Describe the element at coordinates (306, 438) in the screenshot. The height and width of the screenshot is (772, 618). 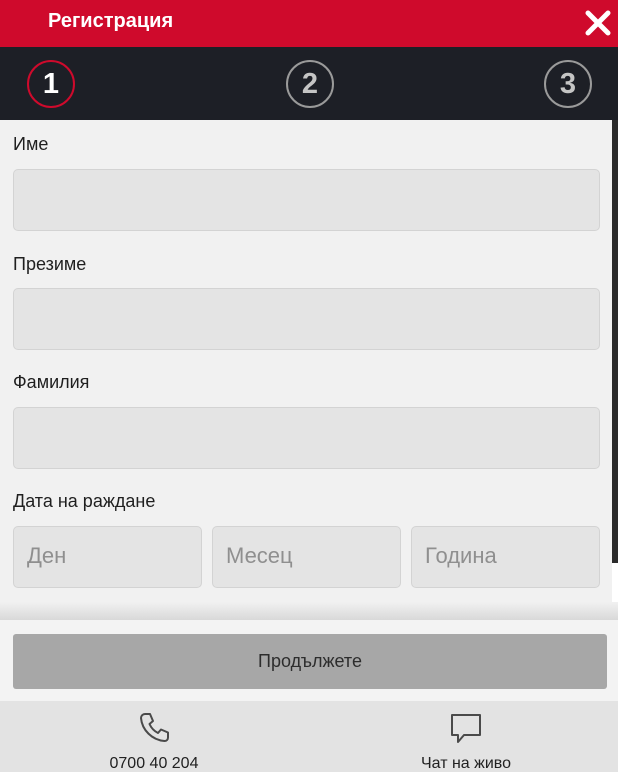
I see `last-name-input` at that location.